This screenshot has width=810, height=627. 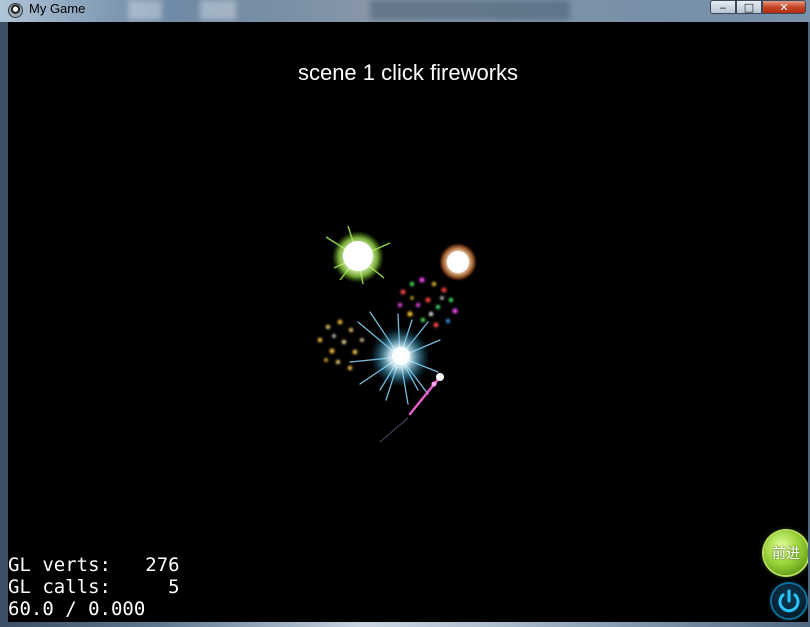 I want to click on power-button, so click(x=789, y=601).